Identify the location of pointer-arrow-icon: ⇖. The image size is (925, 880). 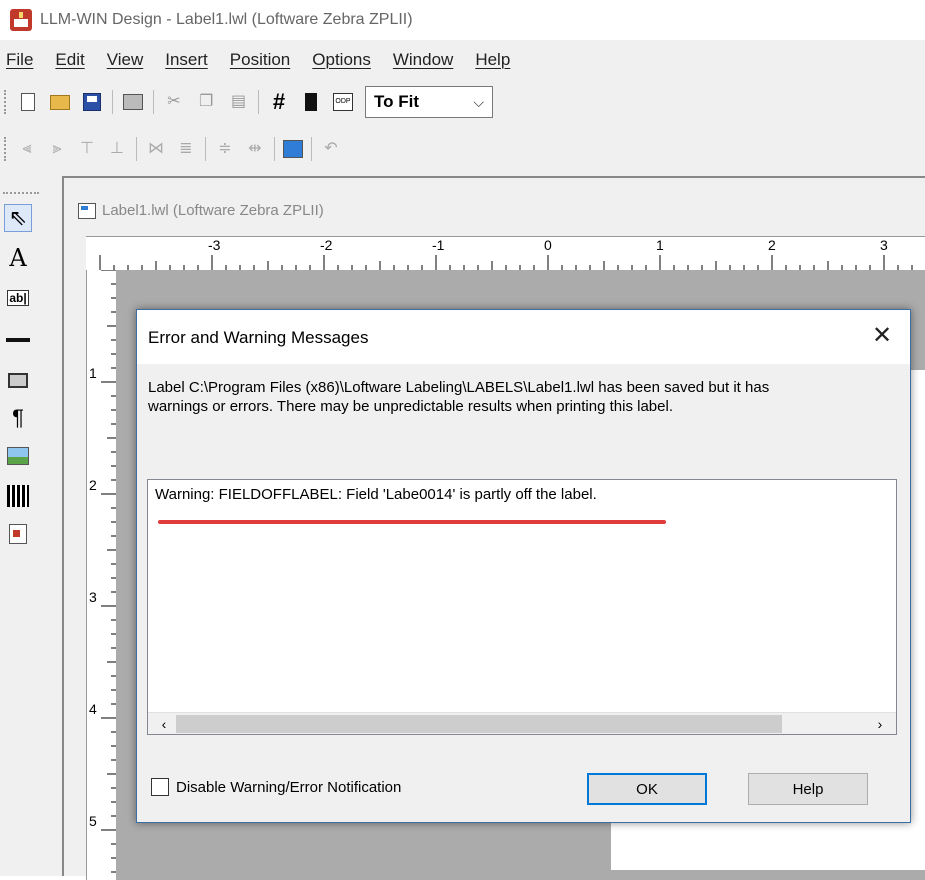
(18, 217).